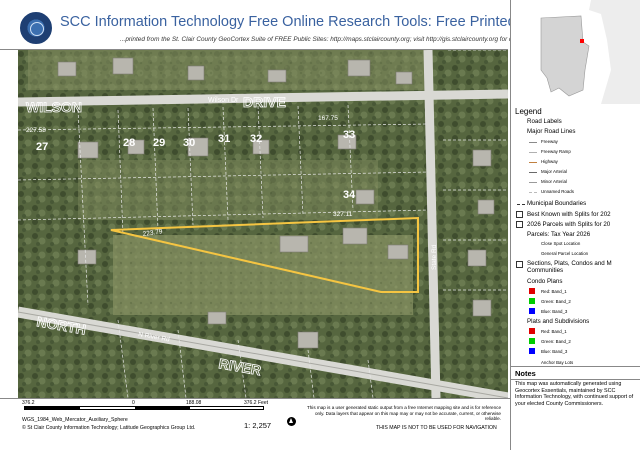 The height and width of the screenshot is (450, 640). Describe the element at coordinates (349, 195) in the screenshot. I see `lot-number: 34` at that location.